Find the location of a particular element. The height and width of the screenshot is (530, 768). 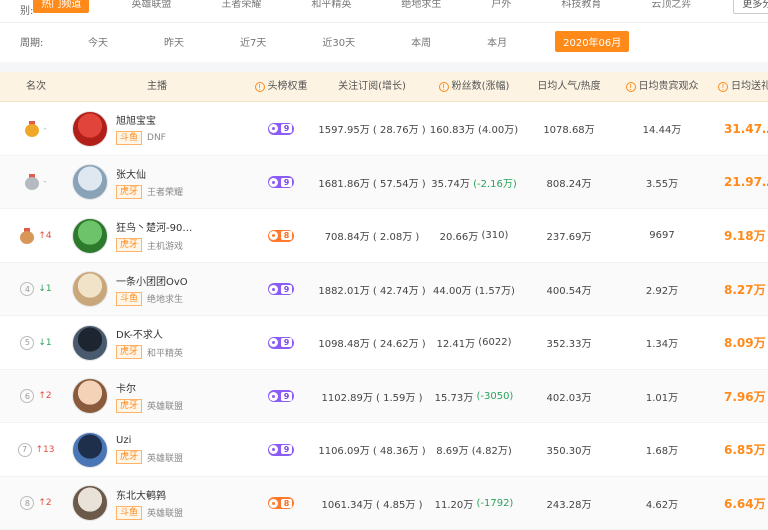

fans-cell: 11.20万 (-1792) is located at coordinates (474, 503).